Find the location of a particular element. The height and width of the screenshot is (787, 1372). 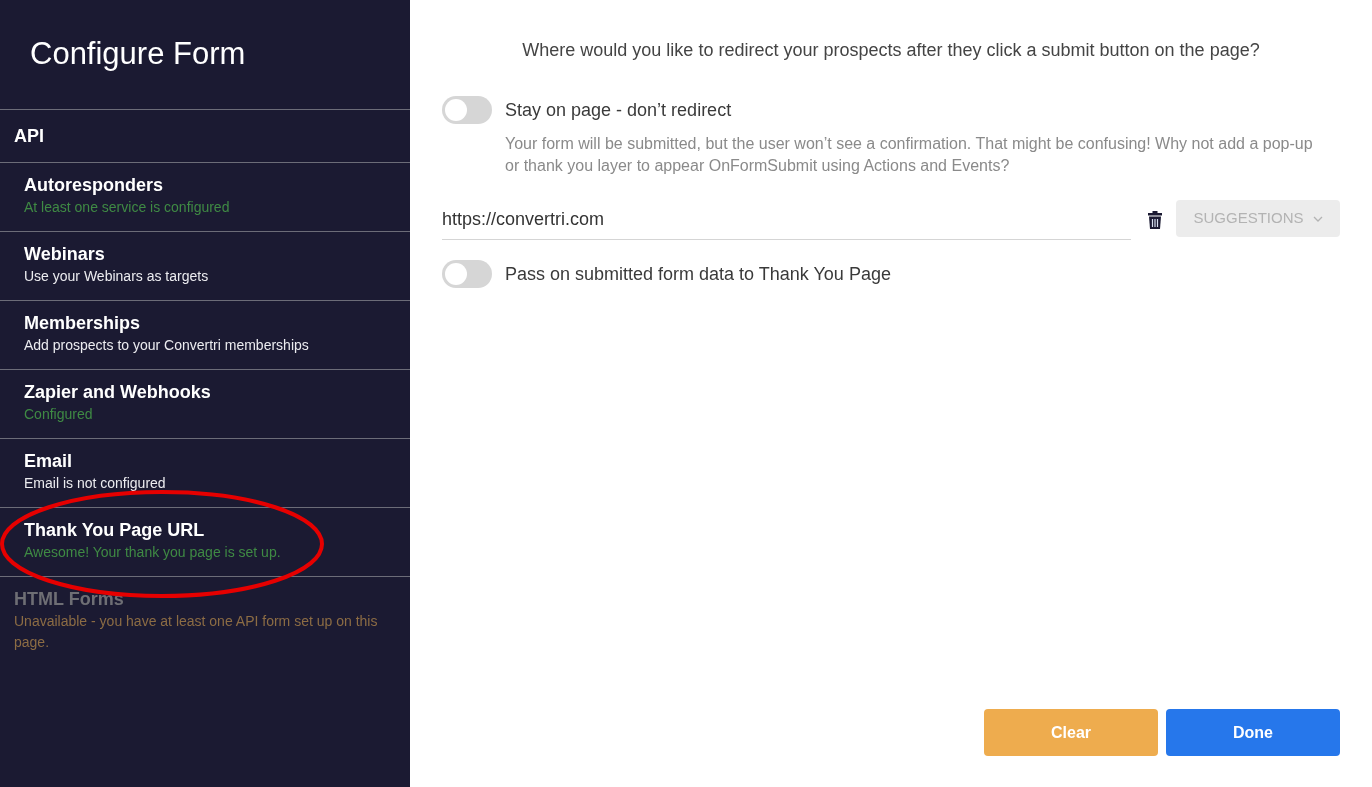

sidebar-item-status: Unavailable - you have at least one API form set up on this page. is located at coordinates (196, 632).